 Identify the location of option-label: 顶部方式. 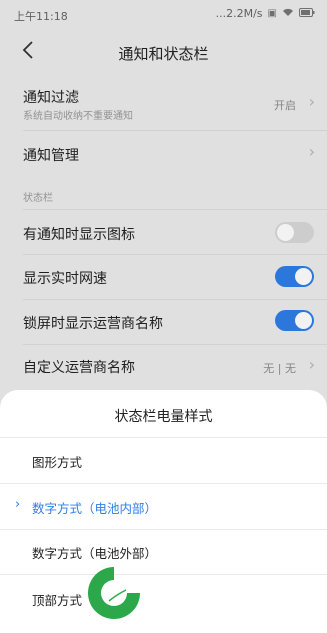
(57, 600).